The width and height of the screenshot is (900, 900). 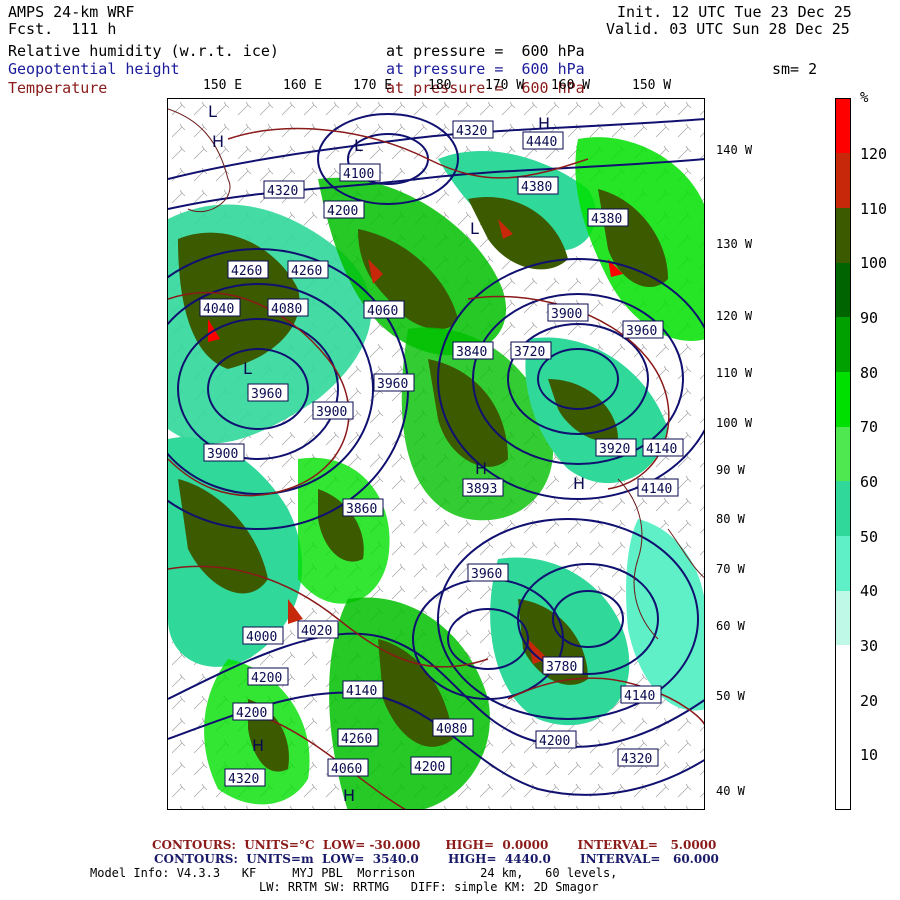 What do you see at coordinates (869, 318) in the screenshot?
I see `colorbar-label: 90` at bounding box center [869, 318].